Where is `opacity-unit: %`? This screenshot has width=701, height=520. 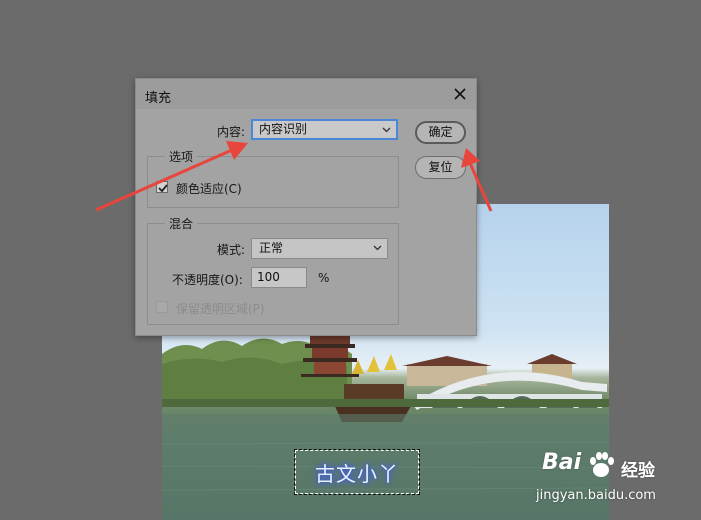
opacity-unit: % is located at coordinates (324, 278).